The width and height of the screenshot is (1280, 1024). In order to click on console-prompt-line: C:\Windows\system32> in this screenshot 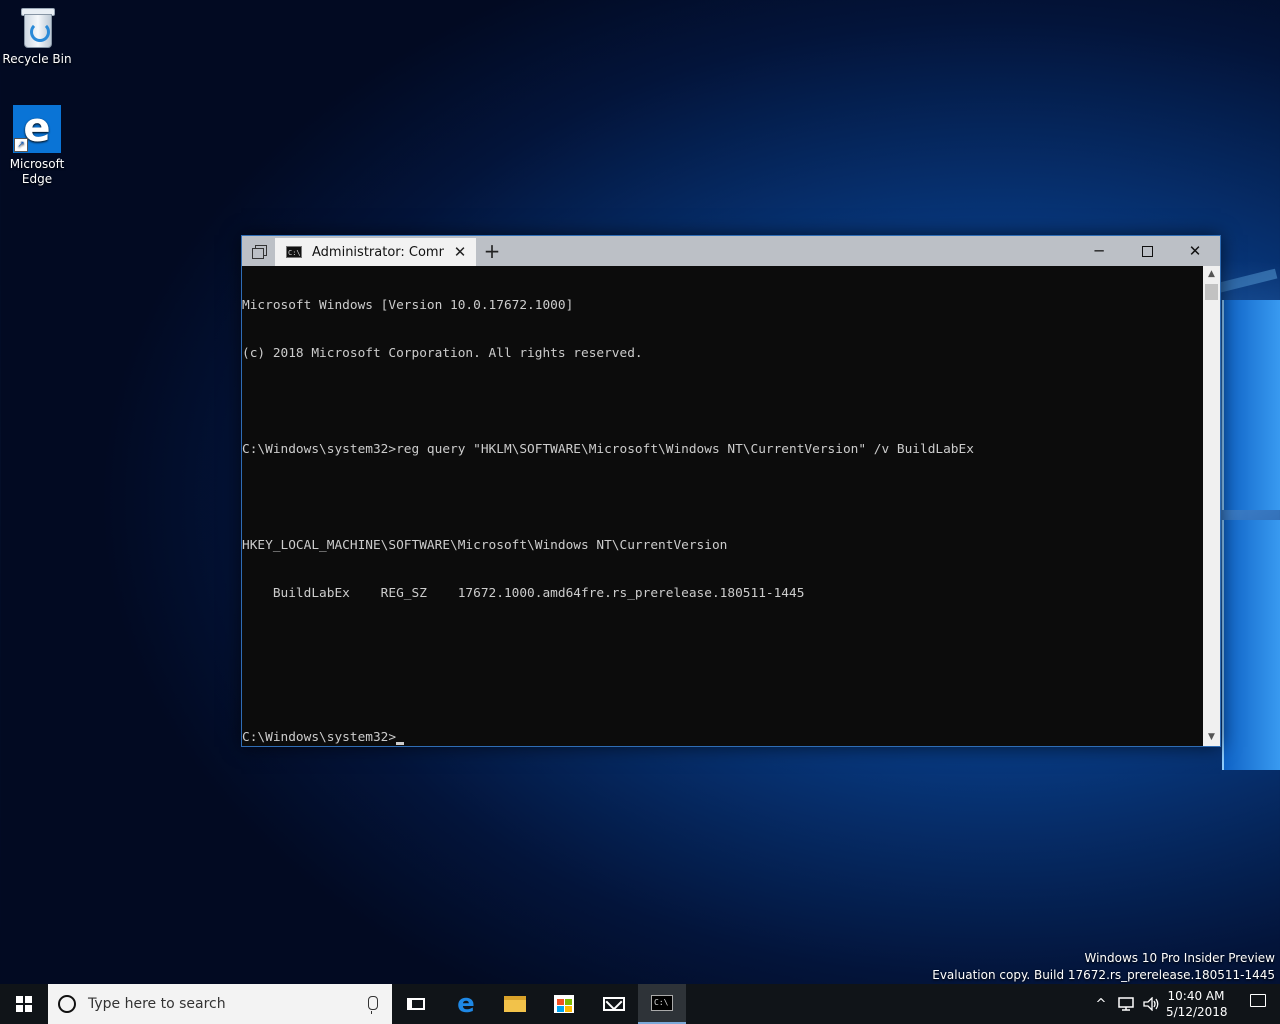, I will do `click(722, 738)`.